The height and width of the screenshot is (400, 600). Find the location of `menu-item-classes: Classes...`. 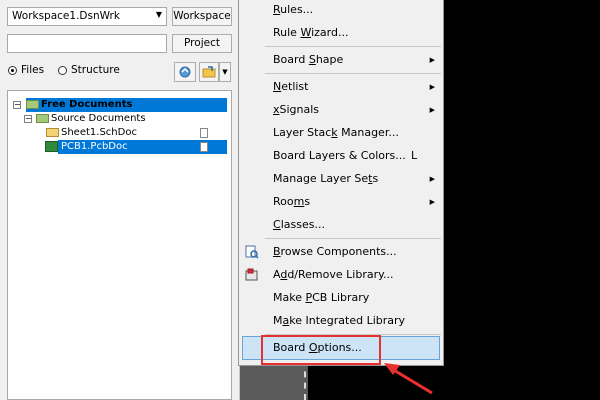

menu-item-classes: Classes... is located at coordinates (299, 225).